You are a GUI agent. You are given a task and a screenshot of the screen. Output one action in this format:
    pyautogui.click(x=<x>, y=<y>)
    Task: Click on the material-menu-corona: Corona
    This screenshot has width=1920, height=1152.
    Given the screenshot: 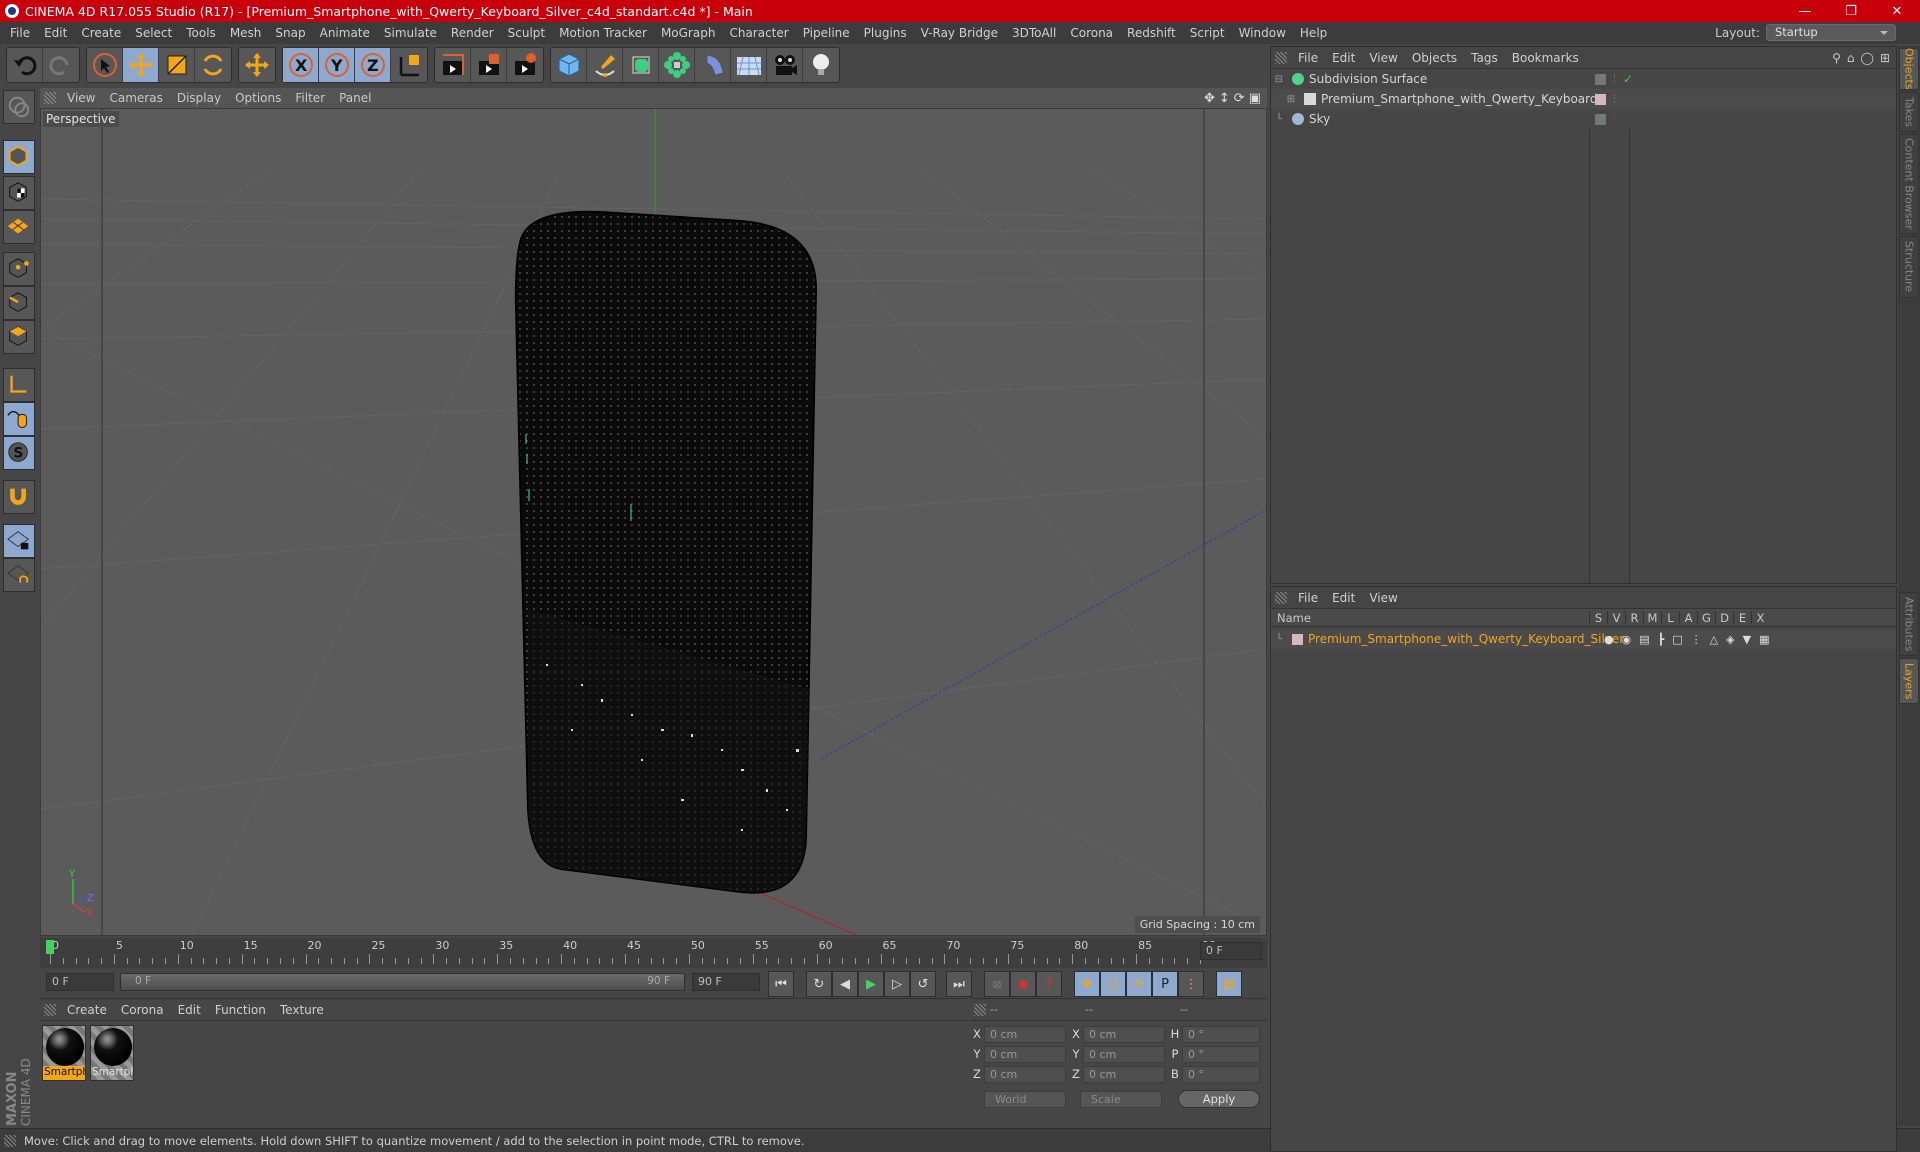 What is the action you would take?
    pyautogui.click(x=142, y=1010)
    